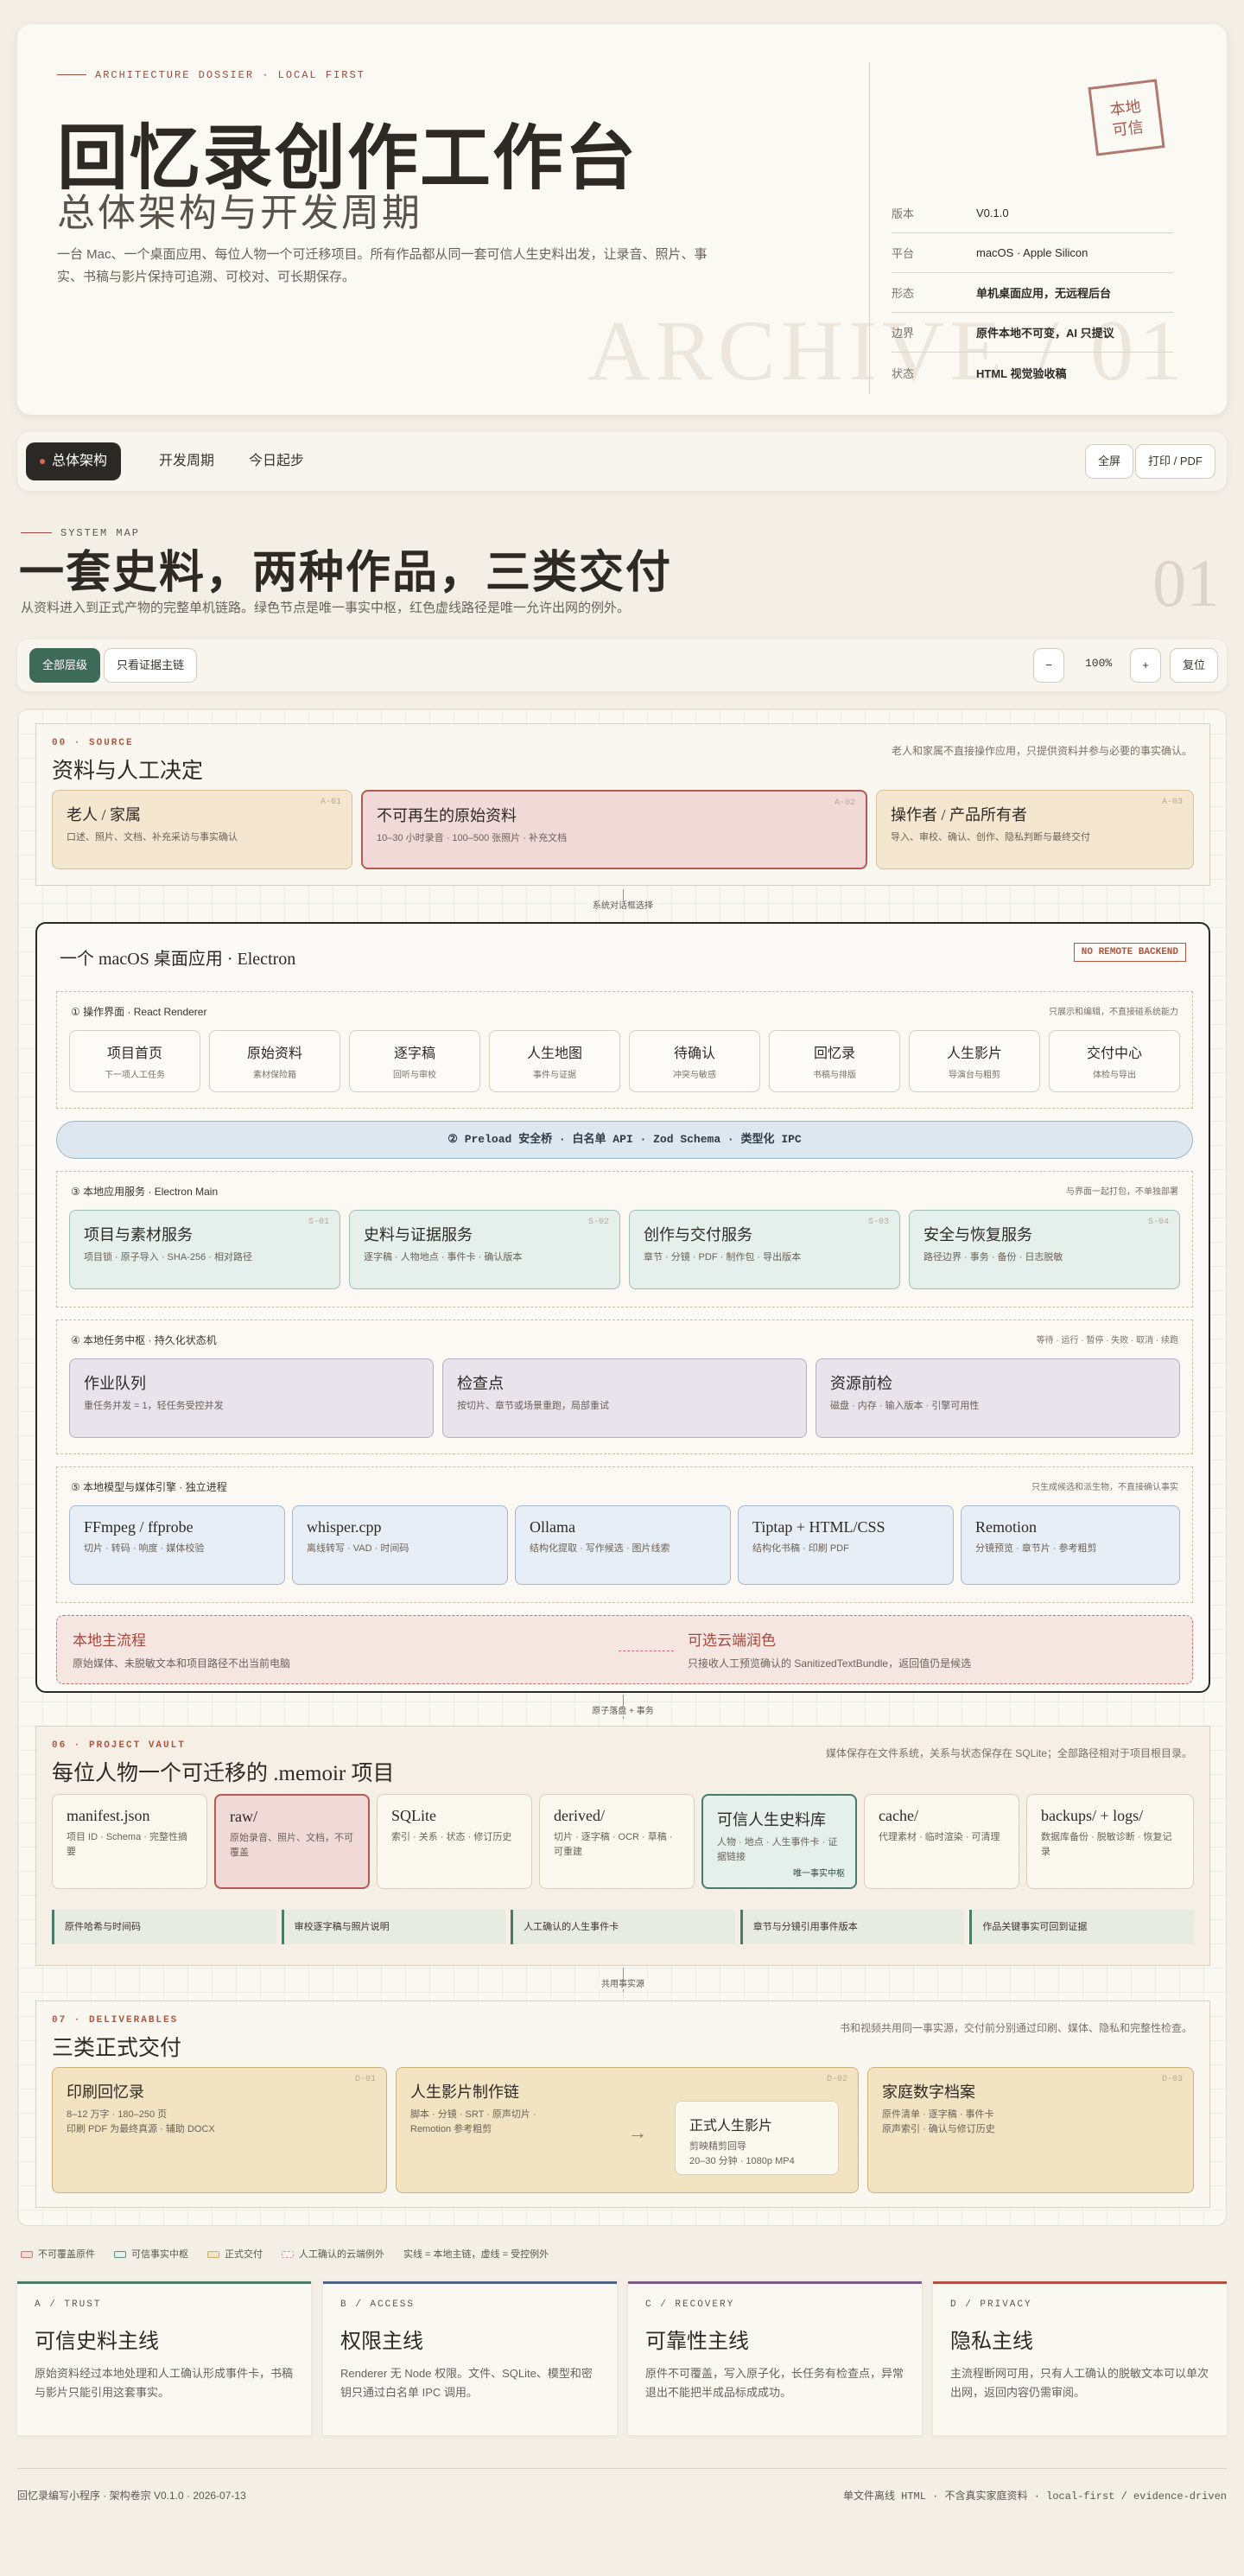  I want to click on legend-item-cloud: 人工确认的云端例外, so click(333, 2254).